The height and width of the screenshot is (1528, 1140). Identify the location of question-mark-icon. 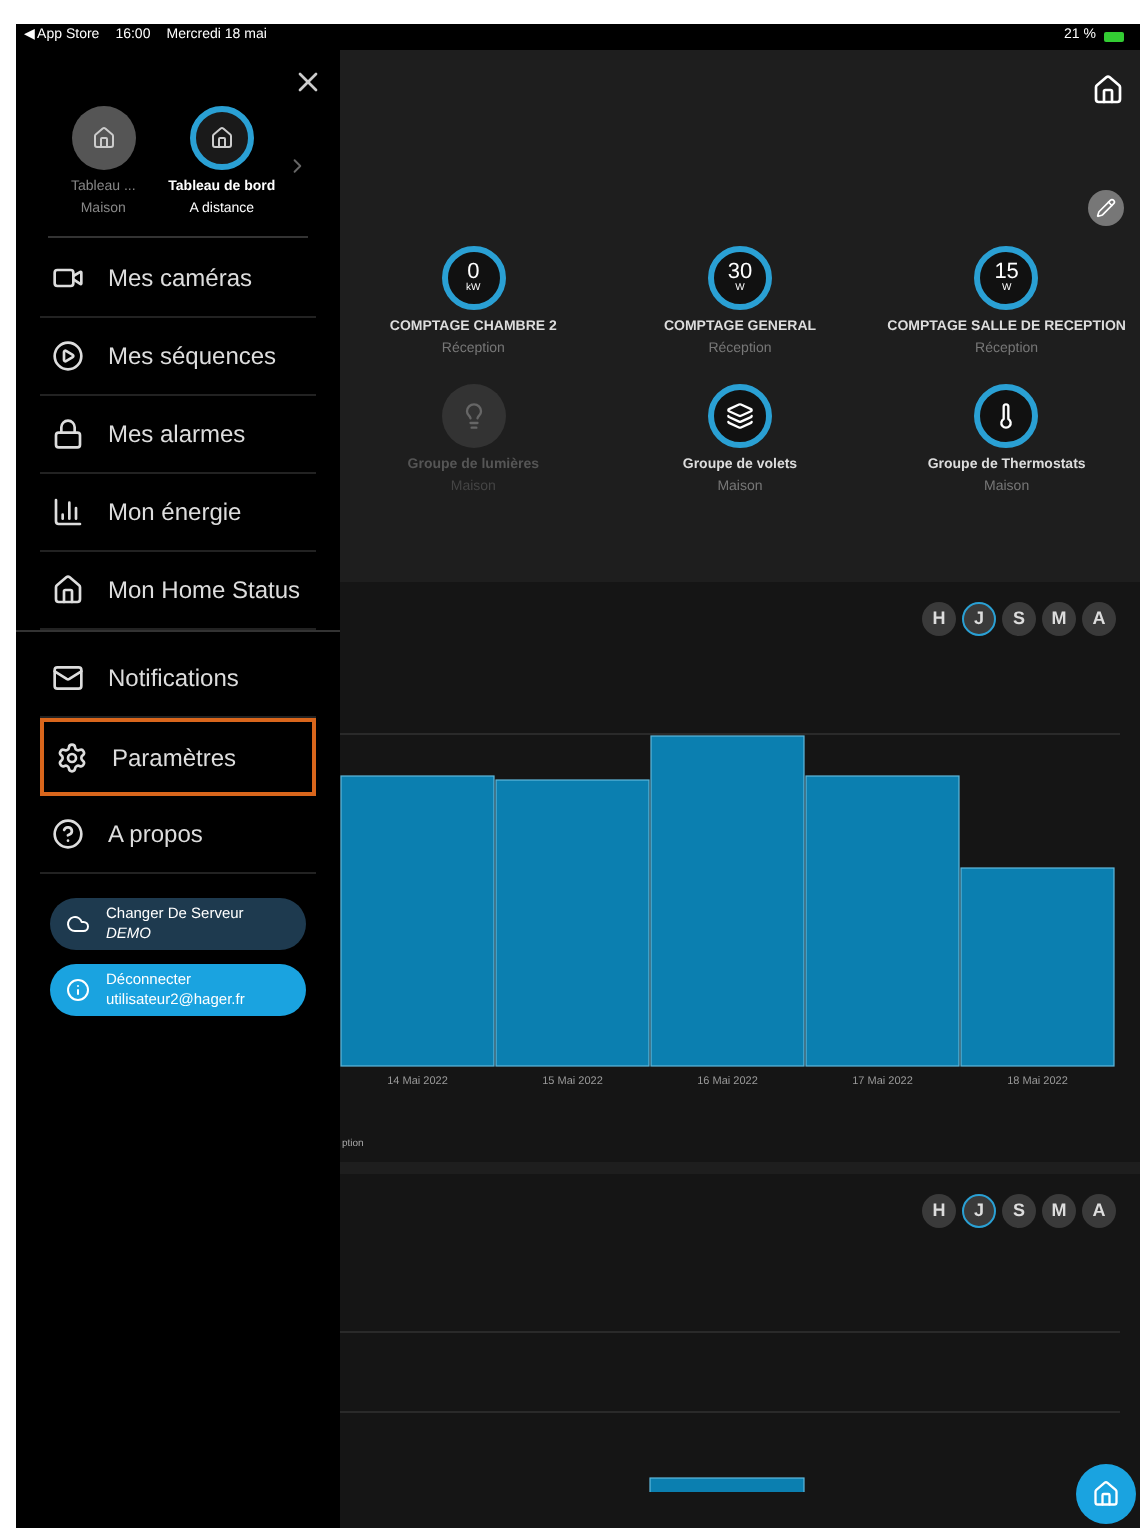
(68, 834).